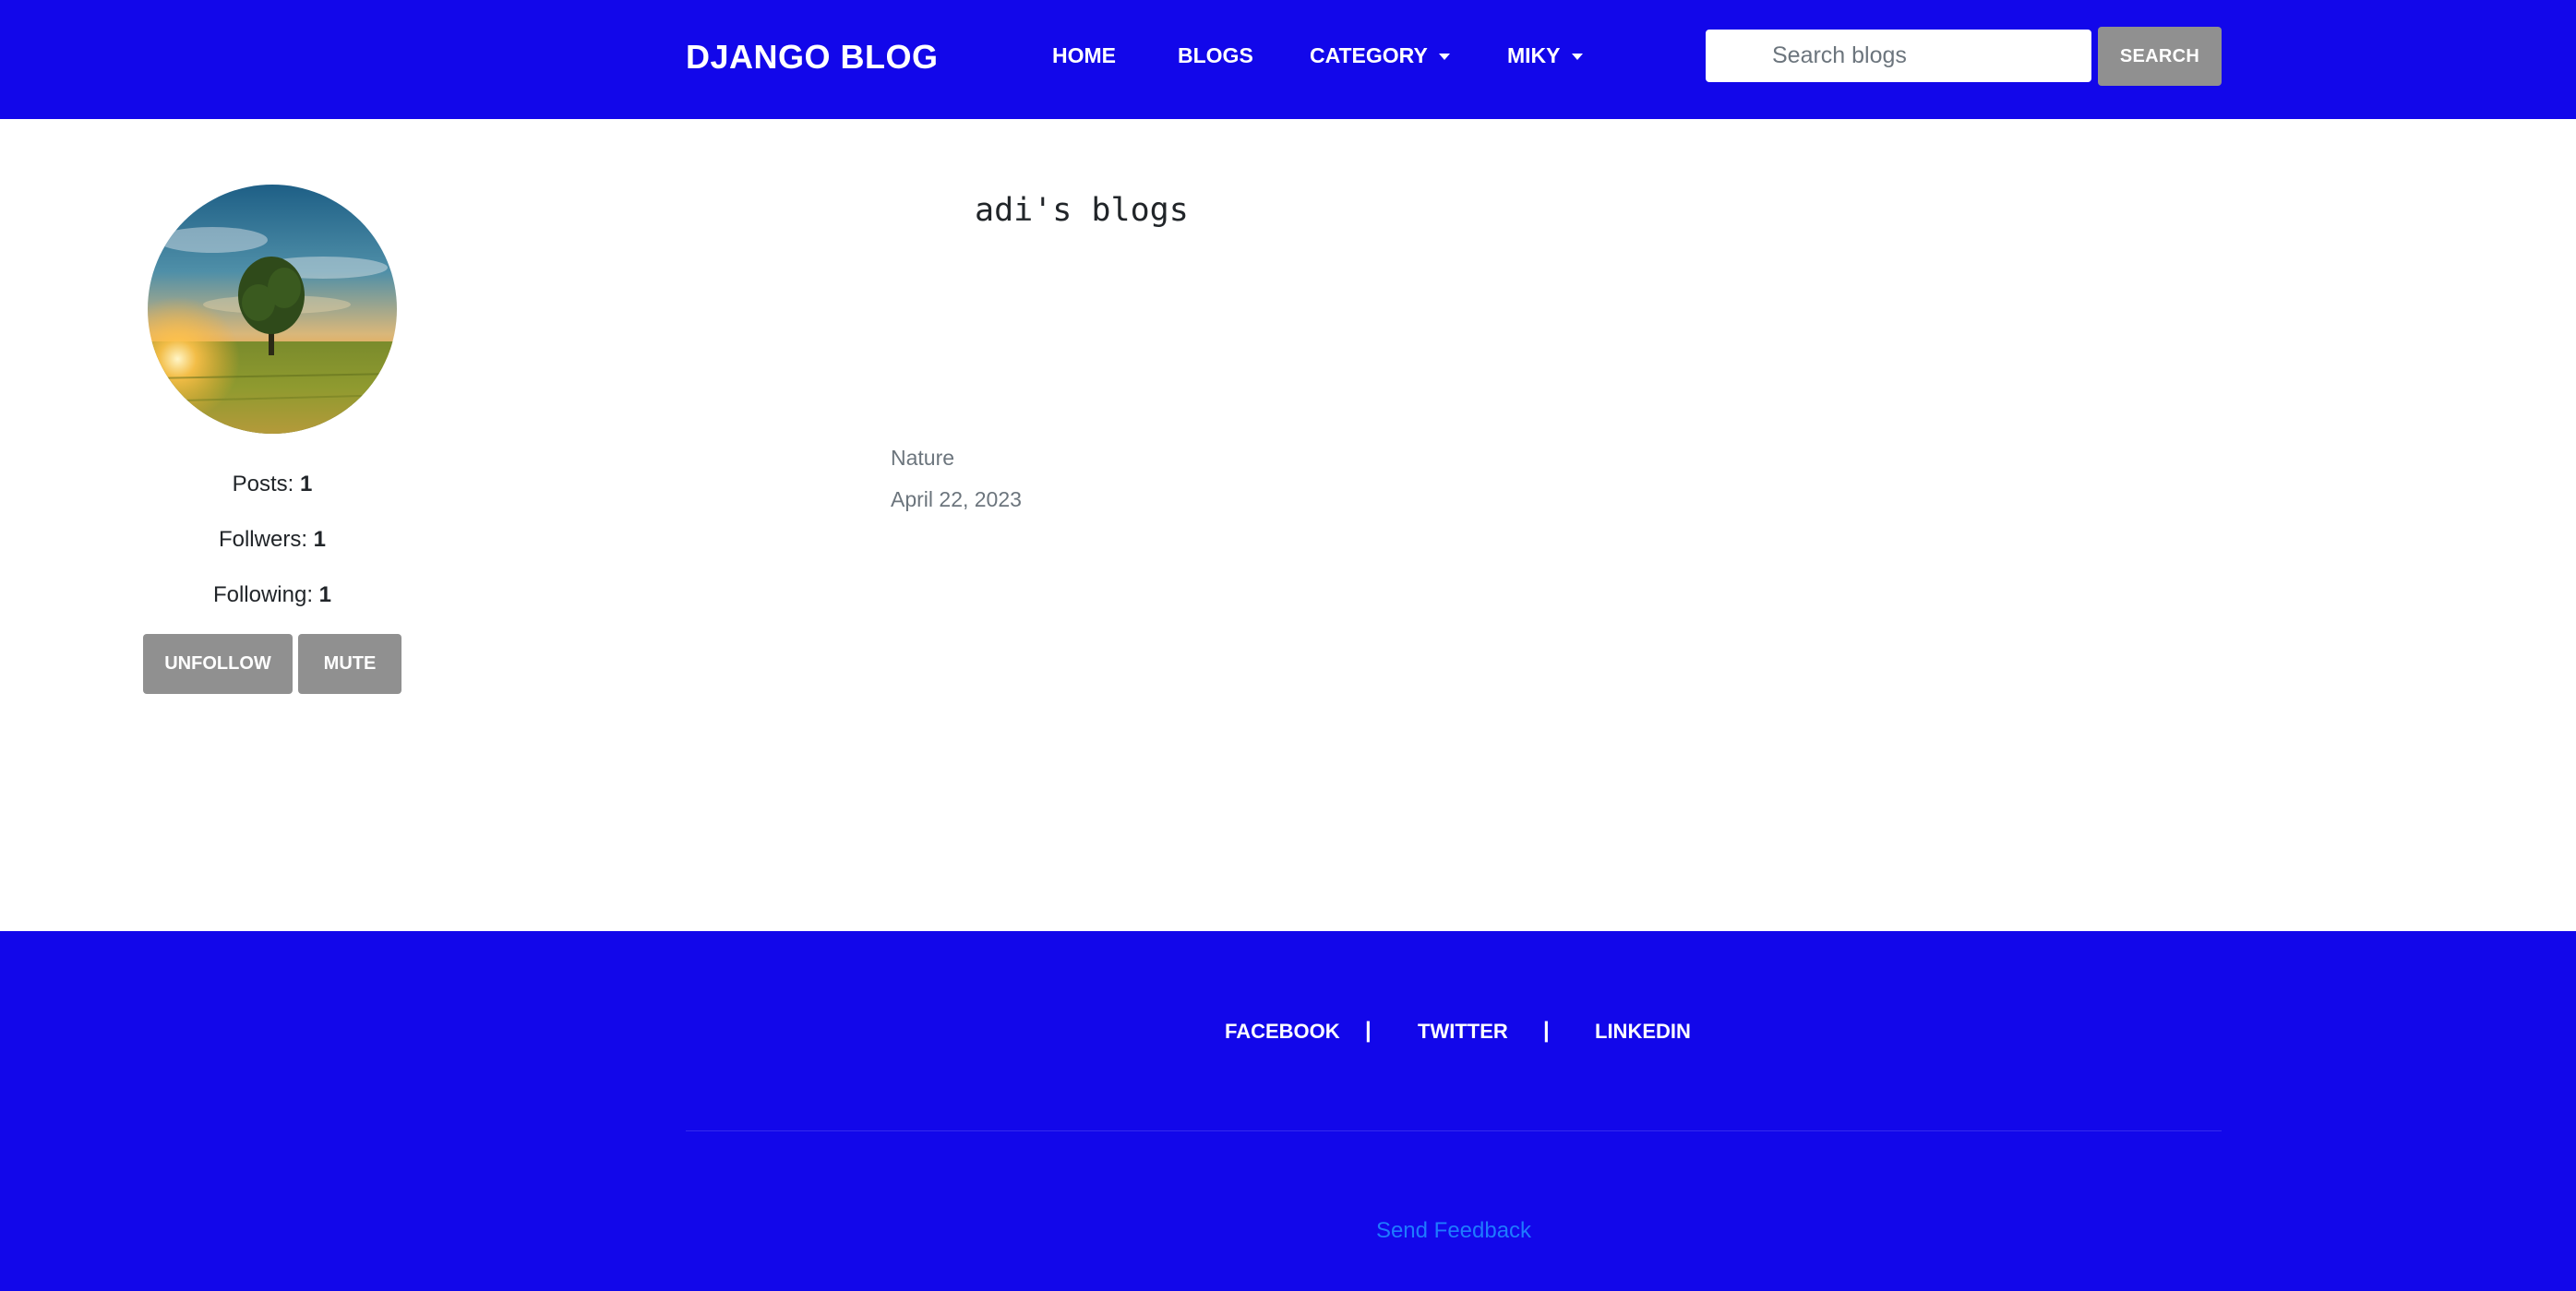 This screenshot has height=1291, width=2576. I want to click on nav-item-home: HOME, so click(1084, 55).